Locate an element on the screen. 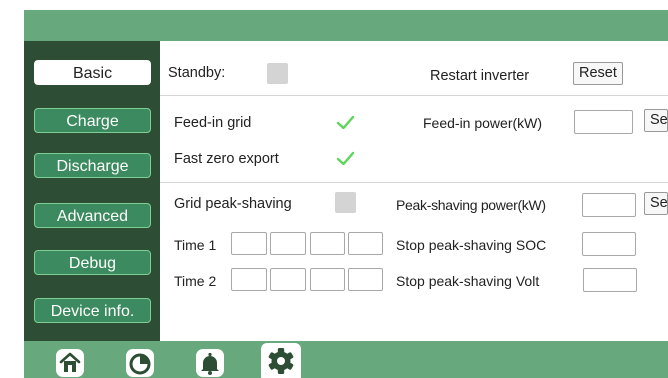  time2-end-hour-input is located at coordinates (327, 279).